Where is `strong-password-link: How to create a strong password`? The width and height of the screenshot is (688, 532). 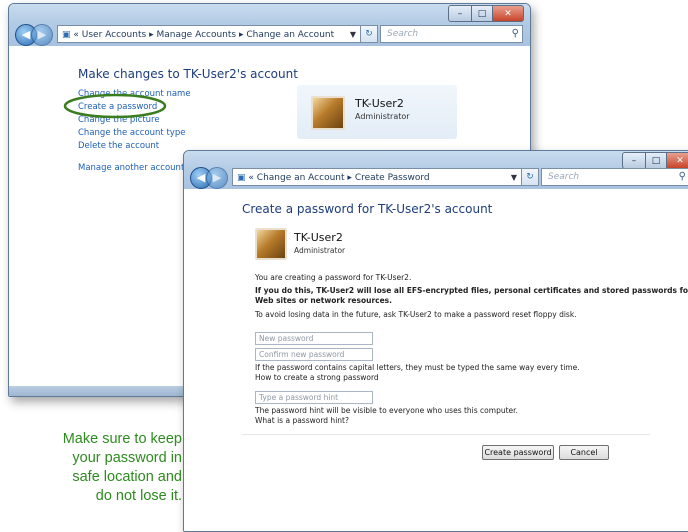
strong-password-link: How to create a strong password is located at coordinates (317, 377).